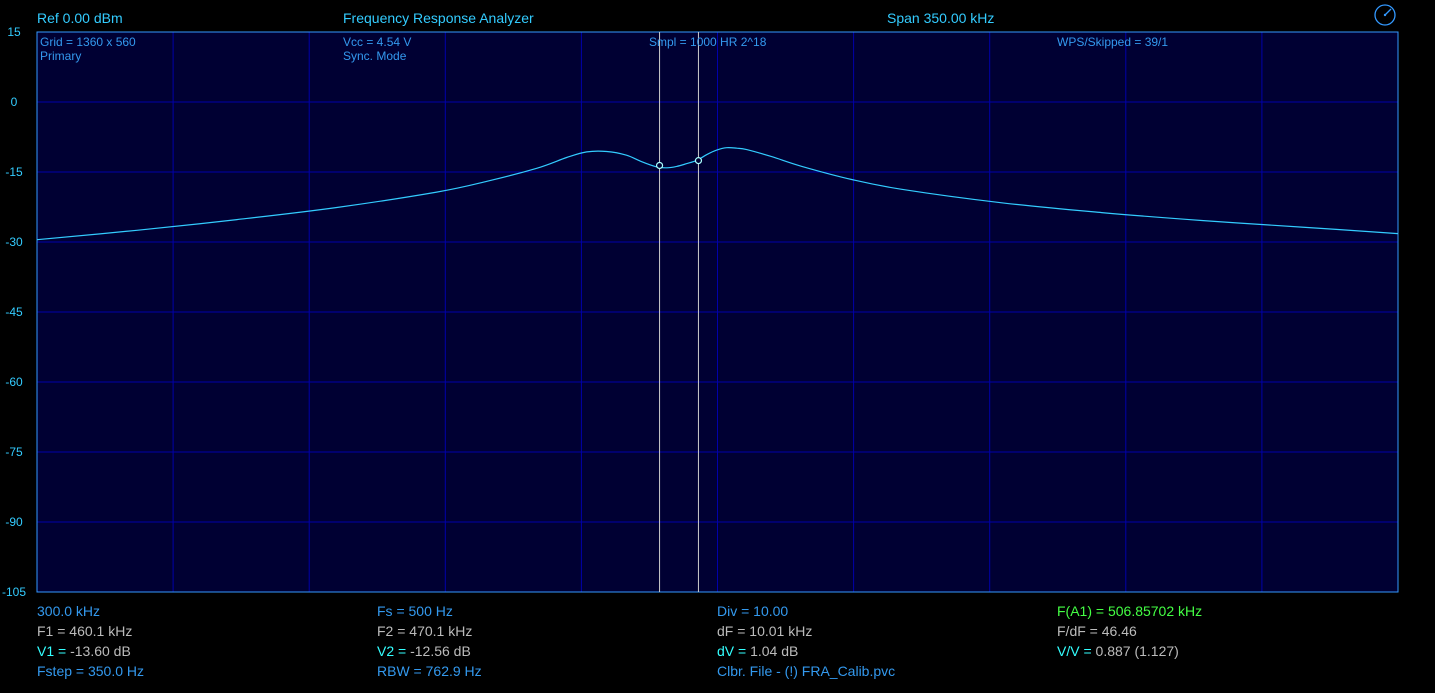 Image resolution: width=1435 pixels, height=693 pixels. What do you see at coordinates (425, 631) in the screenshot?
I see `marker-f2-frequency: F2 = 470.1 kHz` at bounding box center [425, 631].